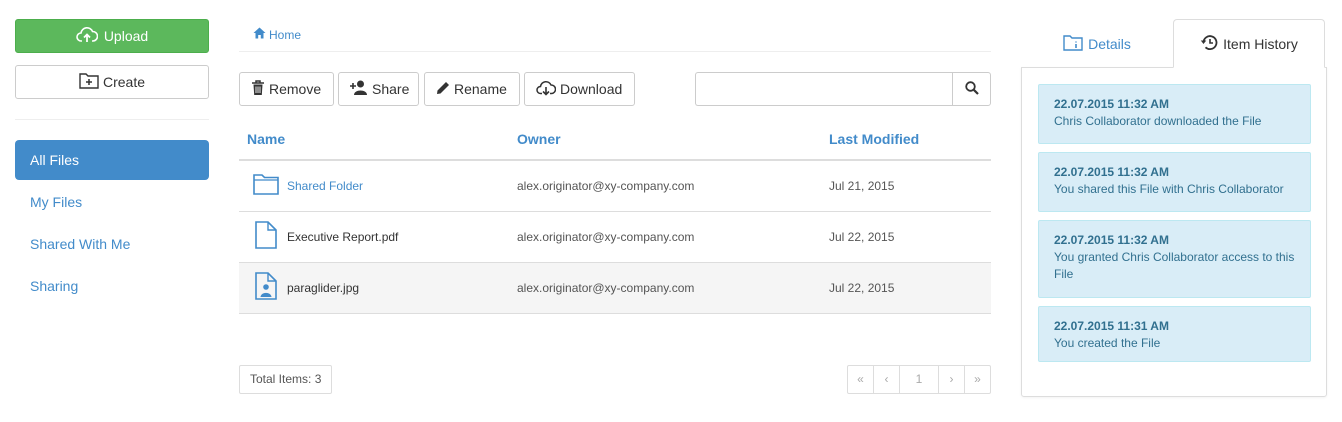  I want to click on folder-info-icon, so click(1073, 44).